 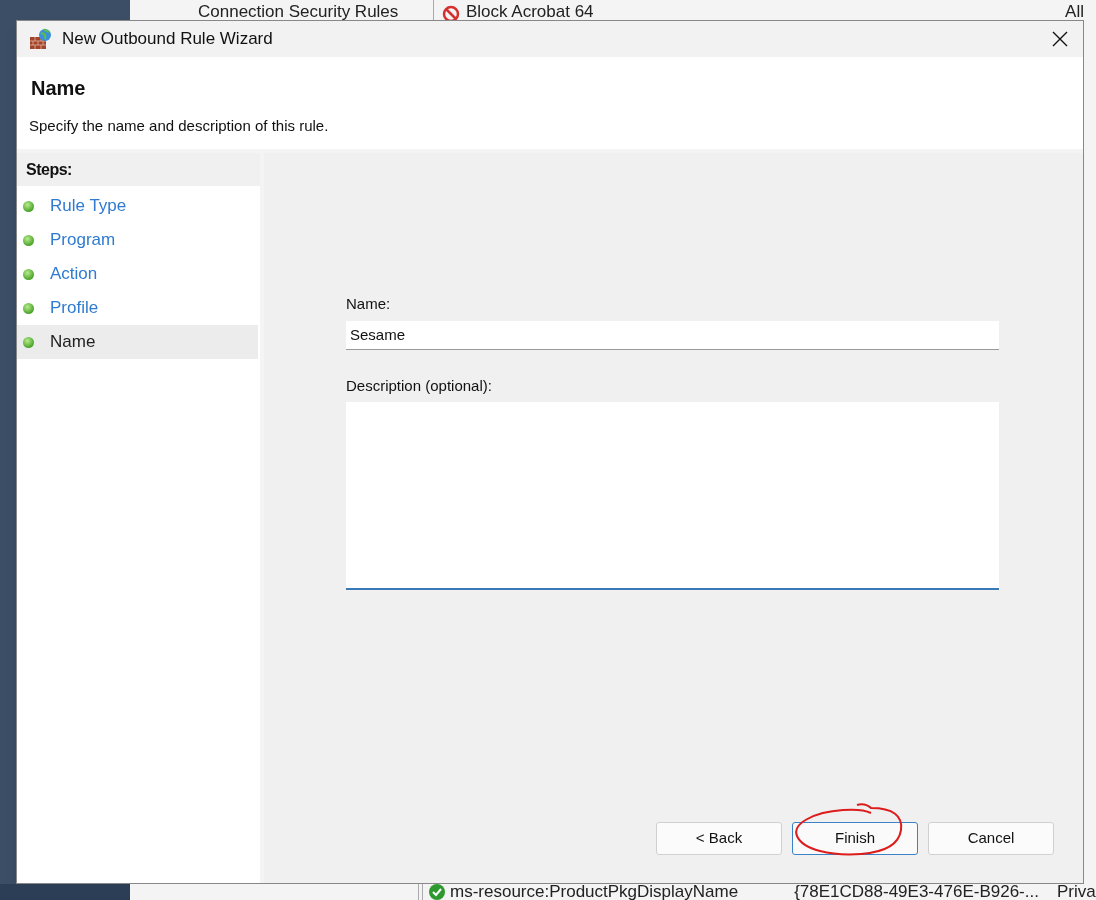 What do you see at coordinates (530, 12) in the screenshot?
I see `background-rule-name: Block Acrobat 64` at bounding box center [530, 12].